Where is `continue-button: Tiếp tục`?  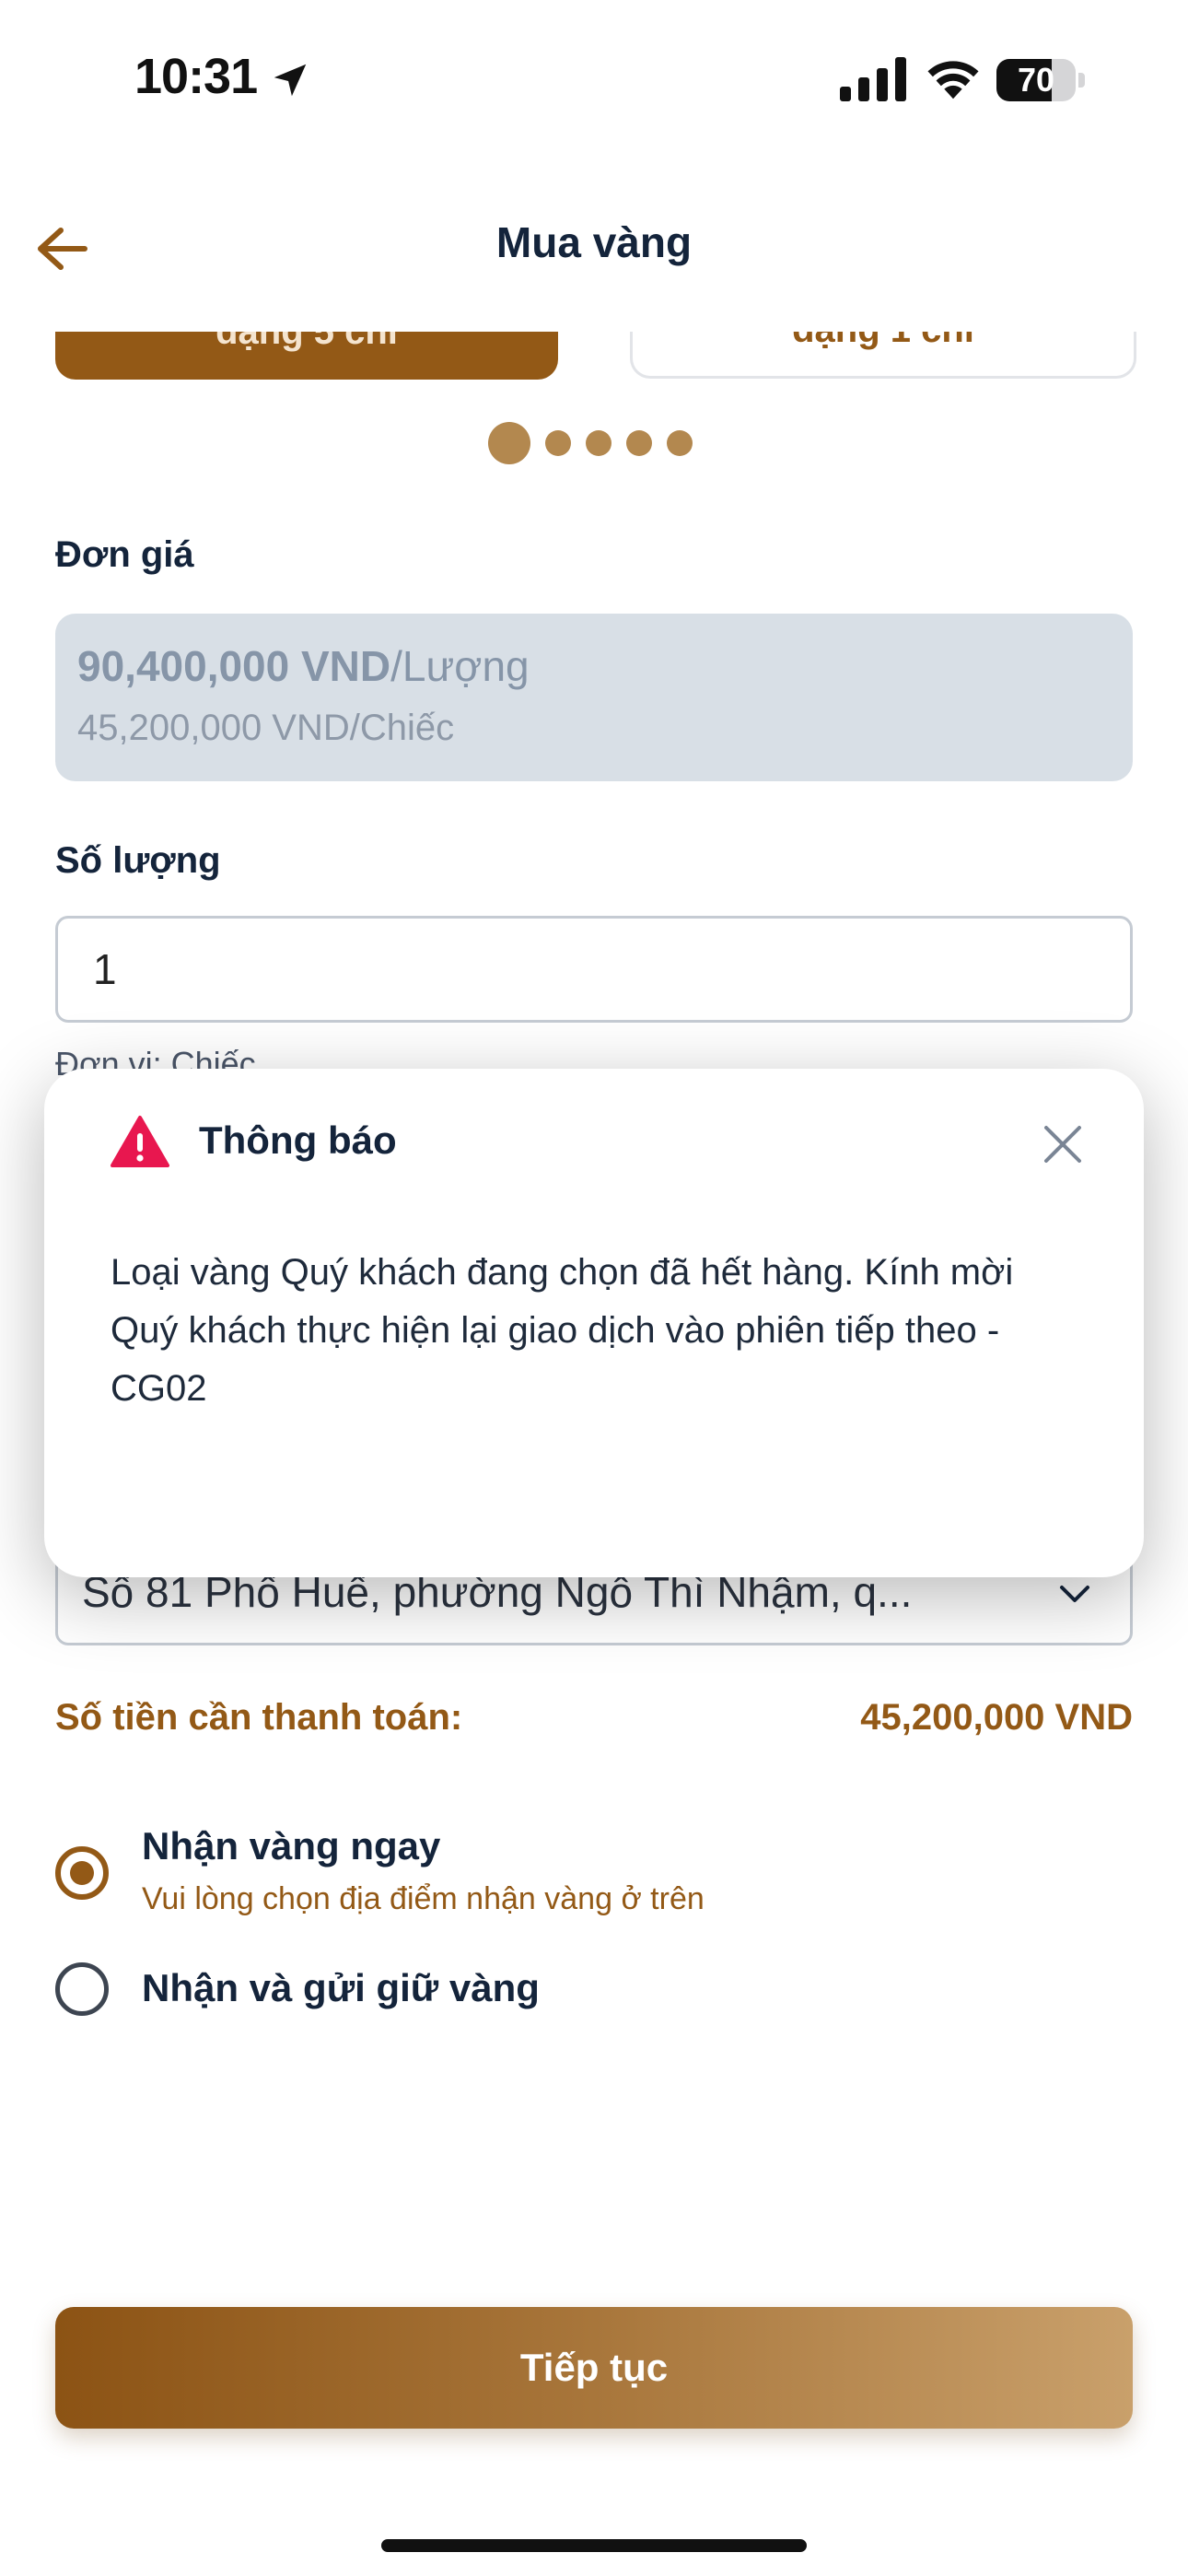 continue-button: Tiếp tục is located at coordinates (594, 2368).